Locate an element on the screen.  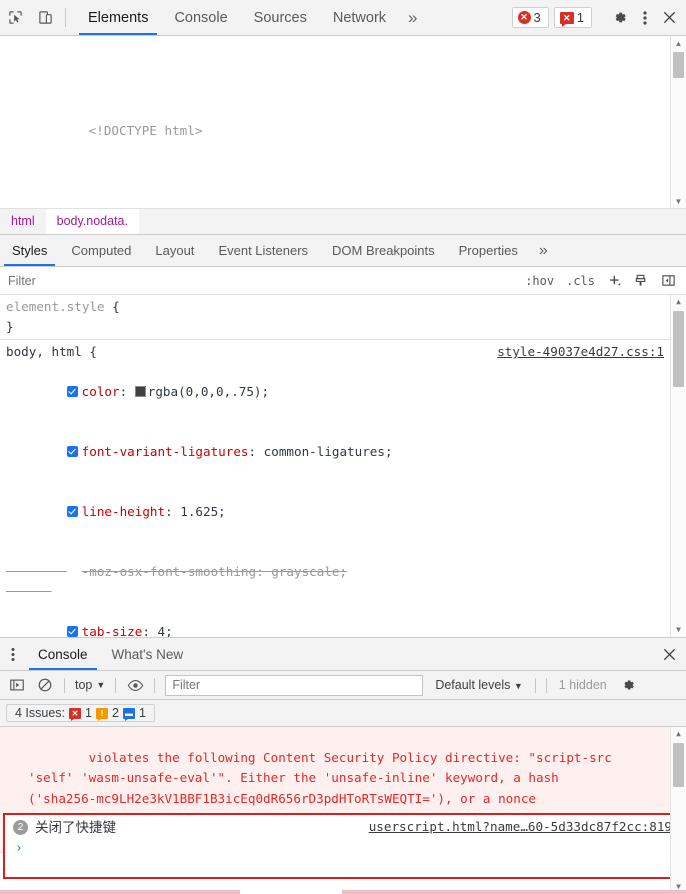
bottom-status-strip is located at coordinates (343, 892).